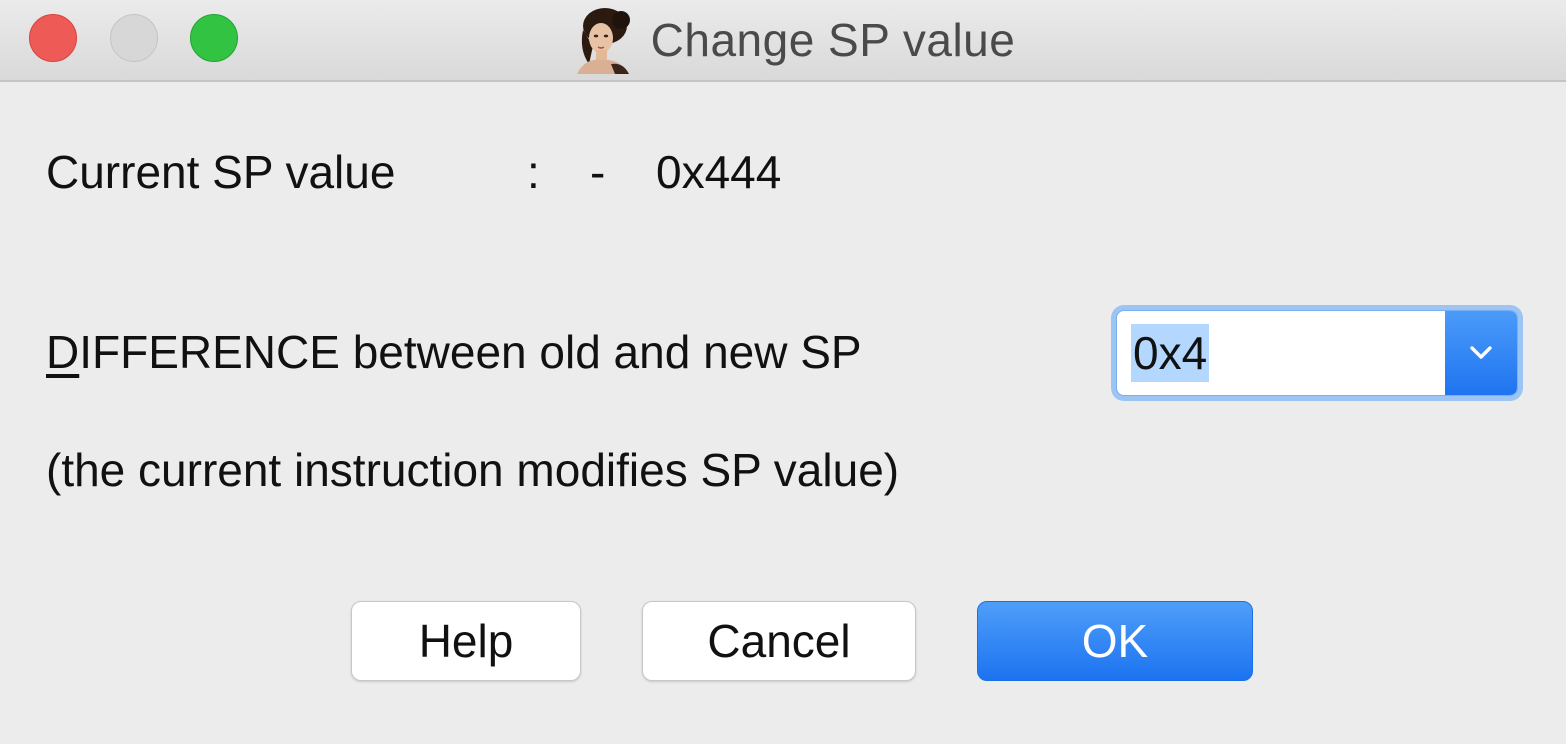 This screenshot has height=744, width=1566. I want to click on current-sp-label: Current SP value, so click(221, 172).